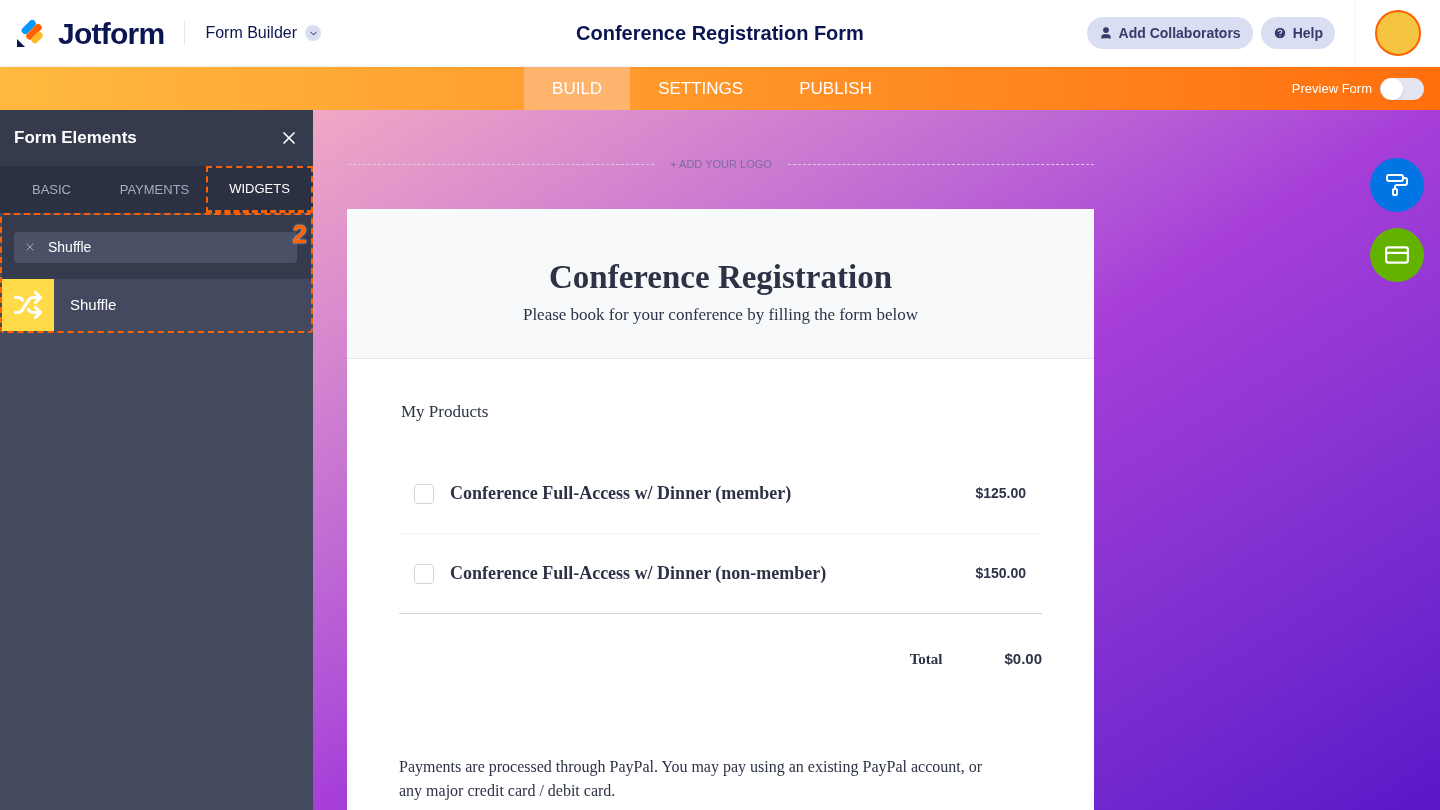 Image resolution: width=1440 pixels, height=810 pixels. What do you see at coordinates (1397, 255) in the screenshot?
I see `payment-button` at bounding box center [1397, 255].